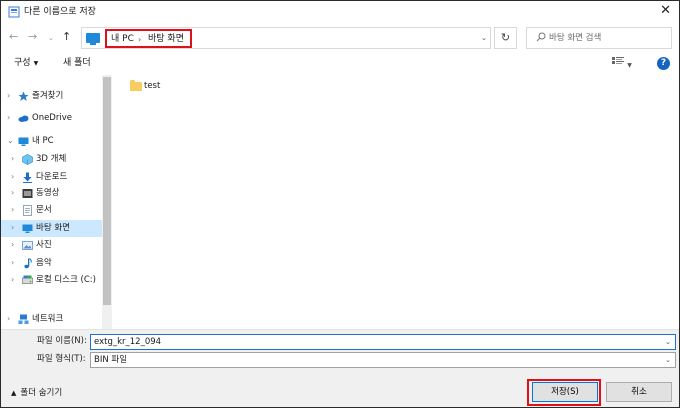 The height and width of the screenshot is (408, 680). I want to click on sidebar-item-video: › 동영상, so click(51, 193).